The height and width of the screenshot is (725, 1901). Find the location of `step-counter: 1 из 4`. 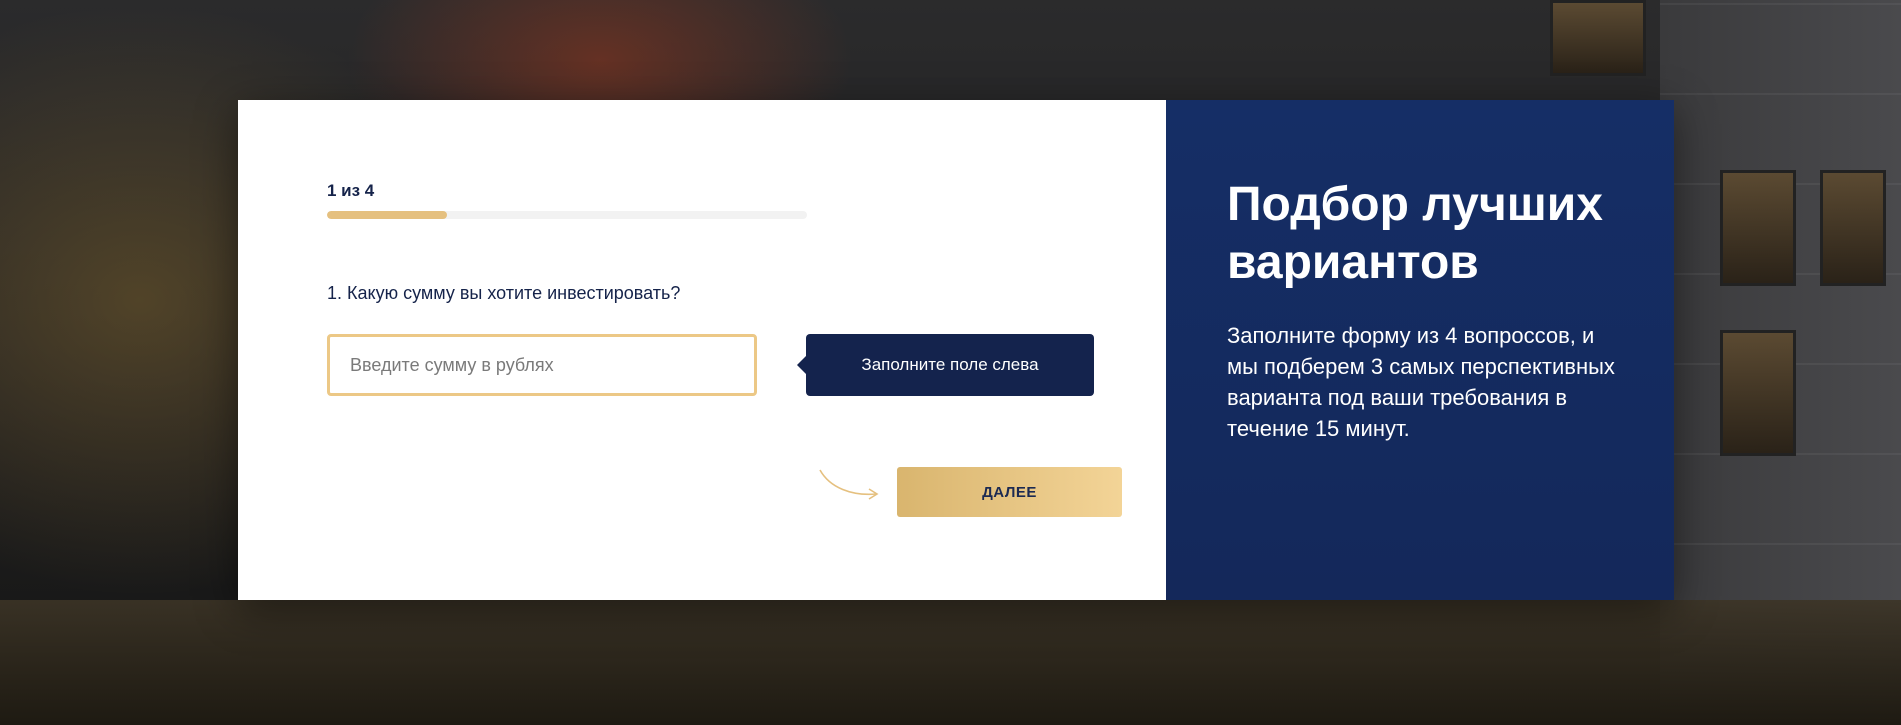

step-counter: 1 из 4 is located at coordinates (351, 190).